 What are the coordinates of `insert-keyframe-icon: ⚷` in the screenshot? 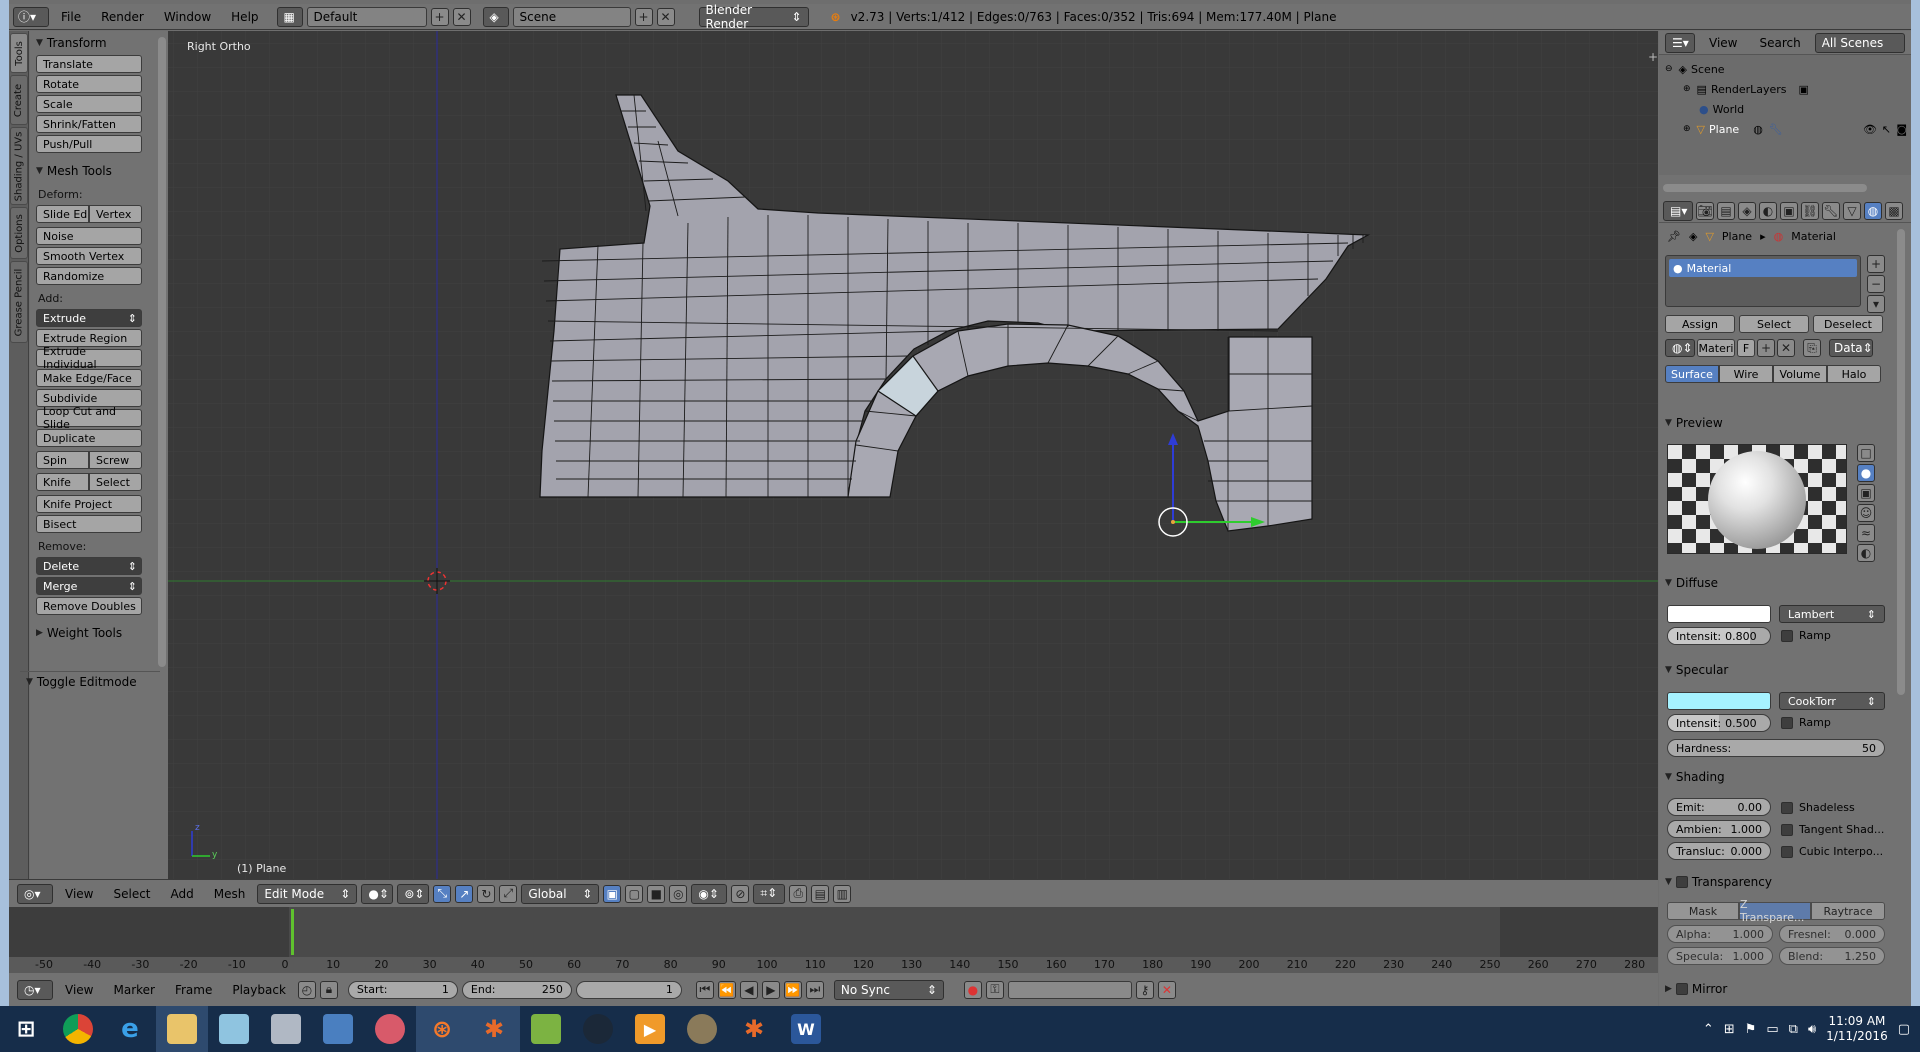 It's located at (1144, 989).